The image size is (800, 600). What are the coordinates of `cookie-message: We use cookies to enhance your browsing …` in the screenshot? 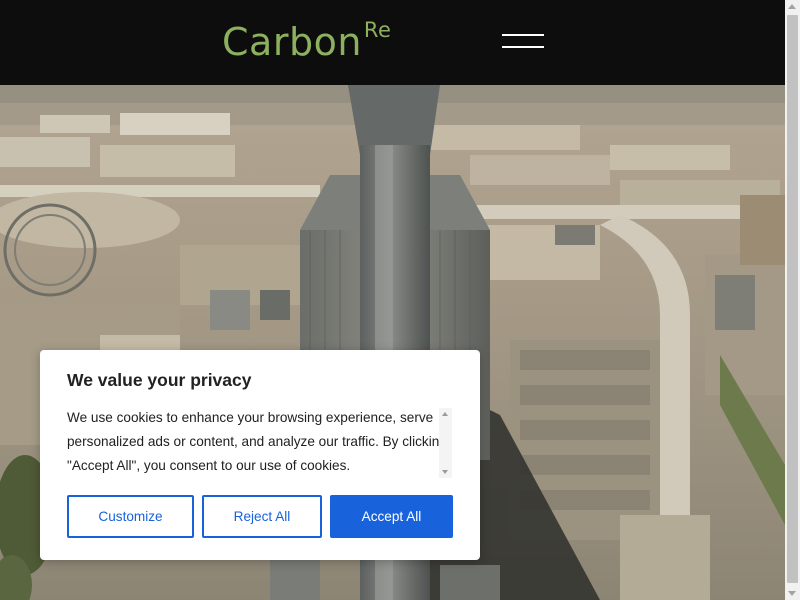 It's located at (257, 441).